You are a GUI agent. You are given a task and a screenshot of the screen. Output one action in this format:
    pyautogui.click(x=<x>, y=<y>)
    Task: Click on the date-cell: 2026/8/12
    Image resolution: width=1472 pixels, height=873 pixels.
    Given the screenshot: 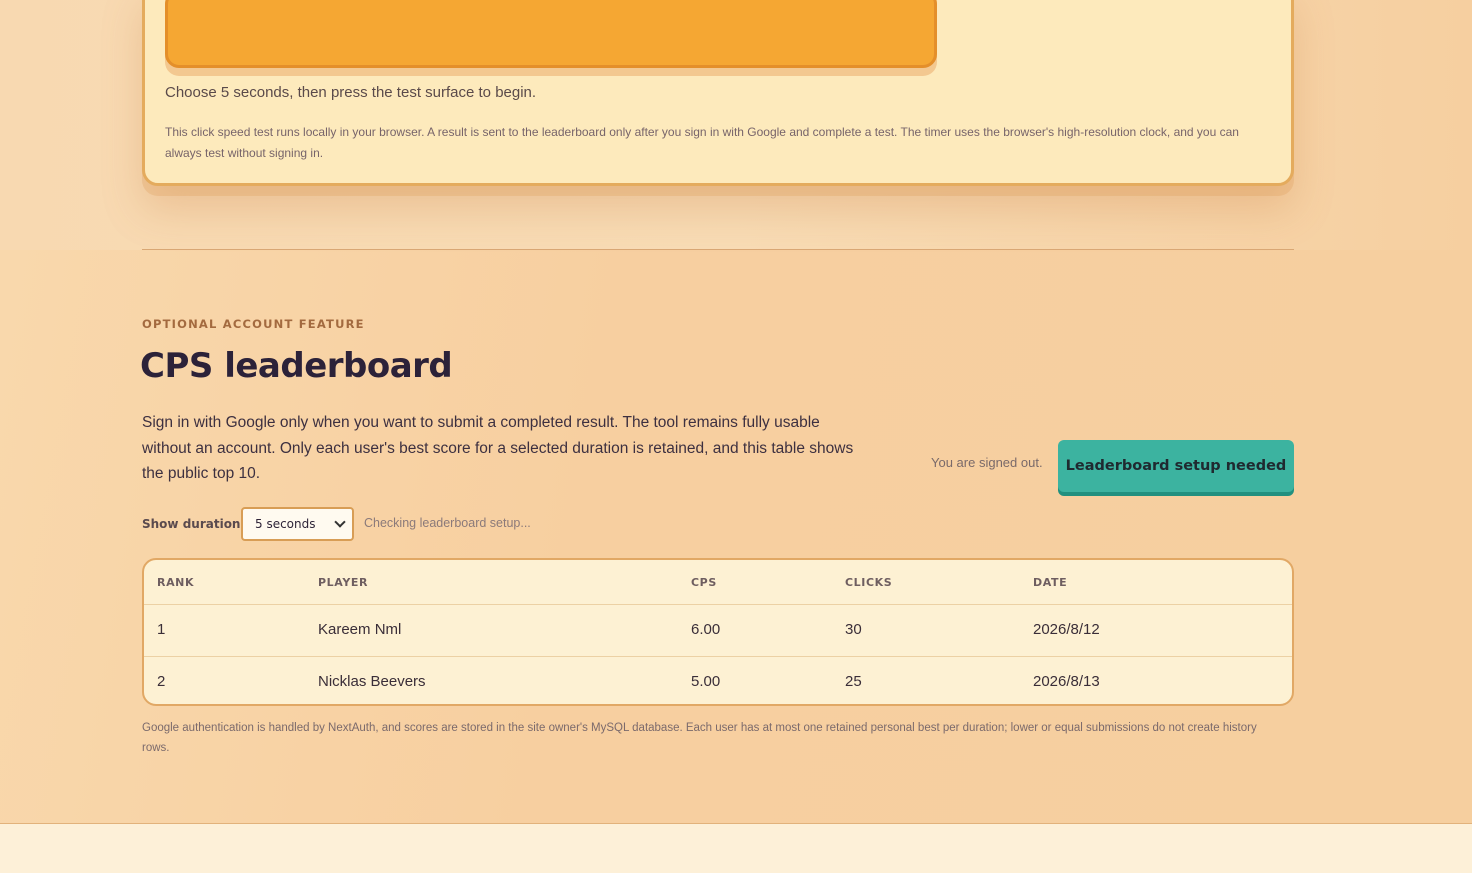 What is the action you would take?
    pyautogui.click(x=1066, y=629)
    